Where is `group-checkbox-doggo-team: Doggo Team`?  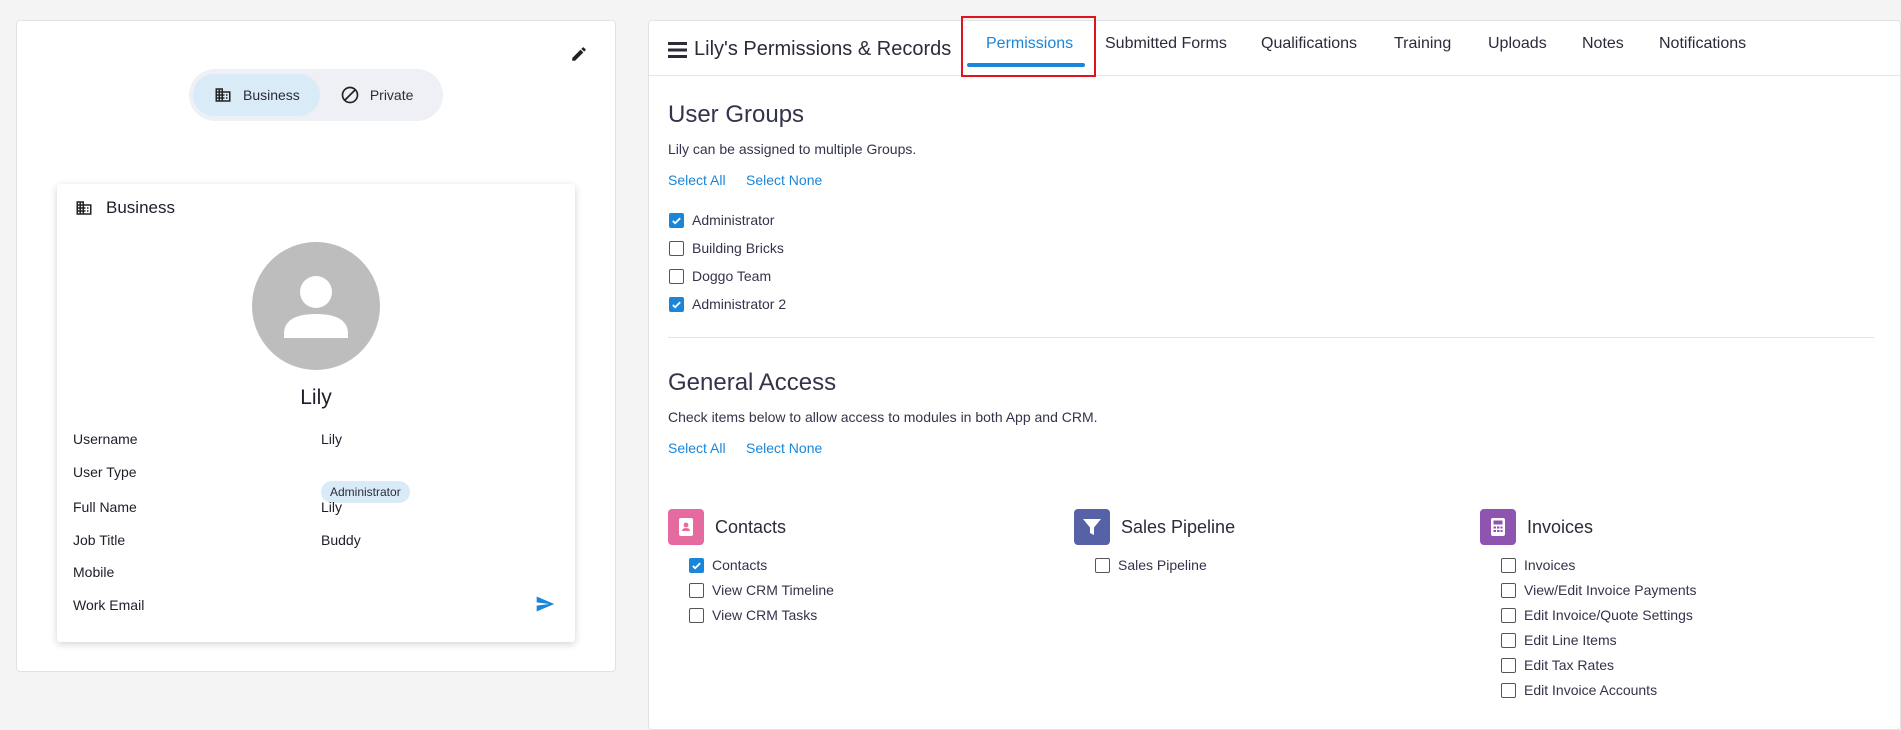
group-checkbox-doggo-team: Doggo Team is located at coordinates (720, 276).